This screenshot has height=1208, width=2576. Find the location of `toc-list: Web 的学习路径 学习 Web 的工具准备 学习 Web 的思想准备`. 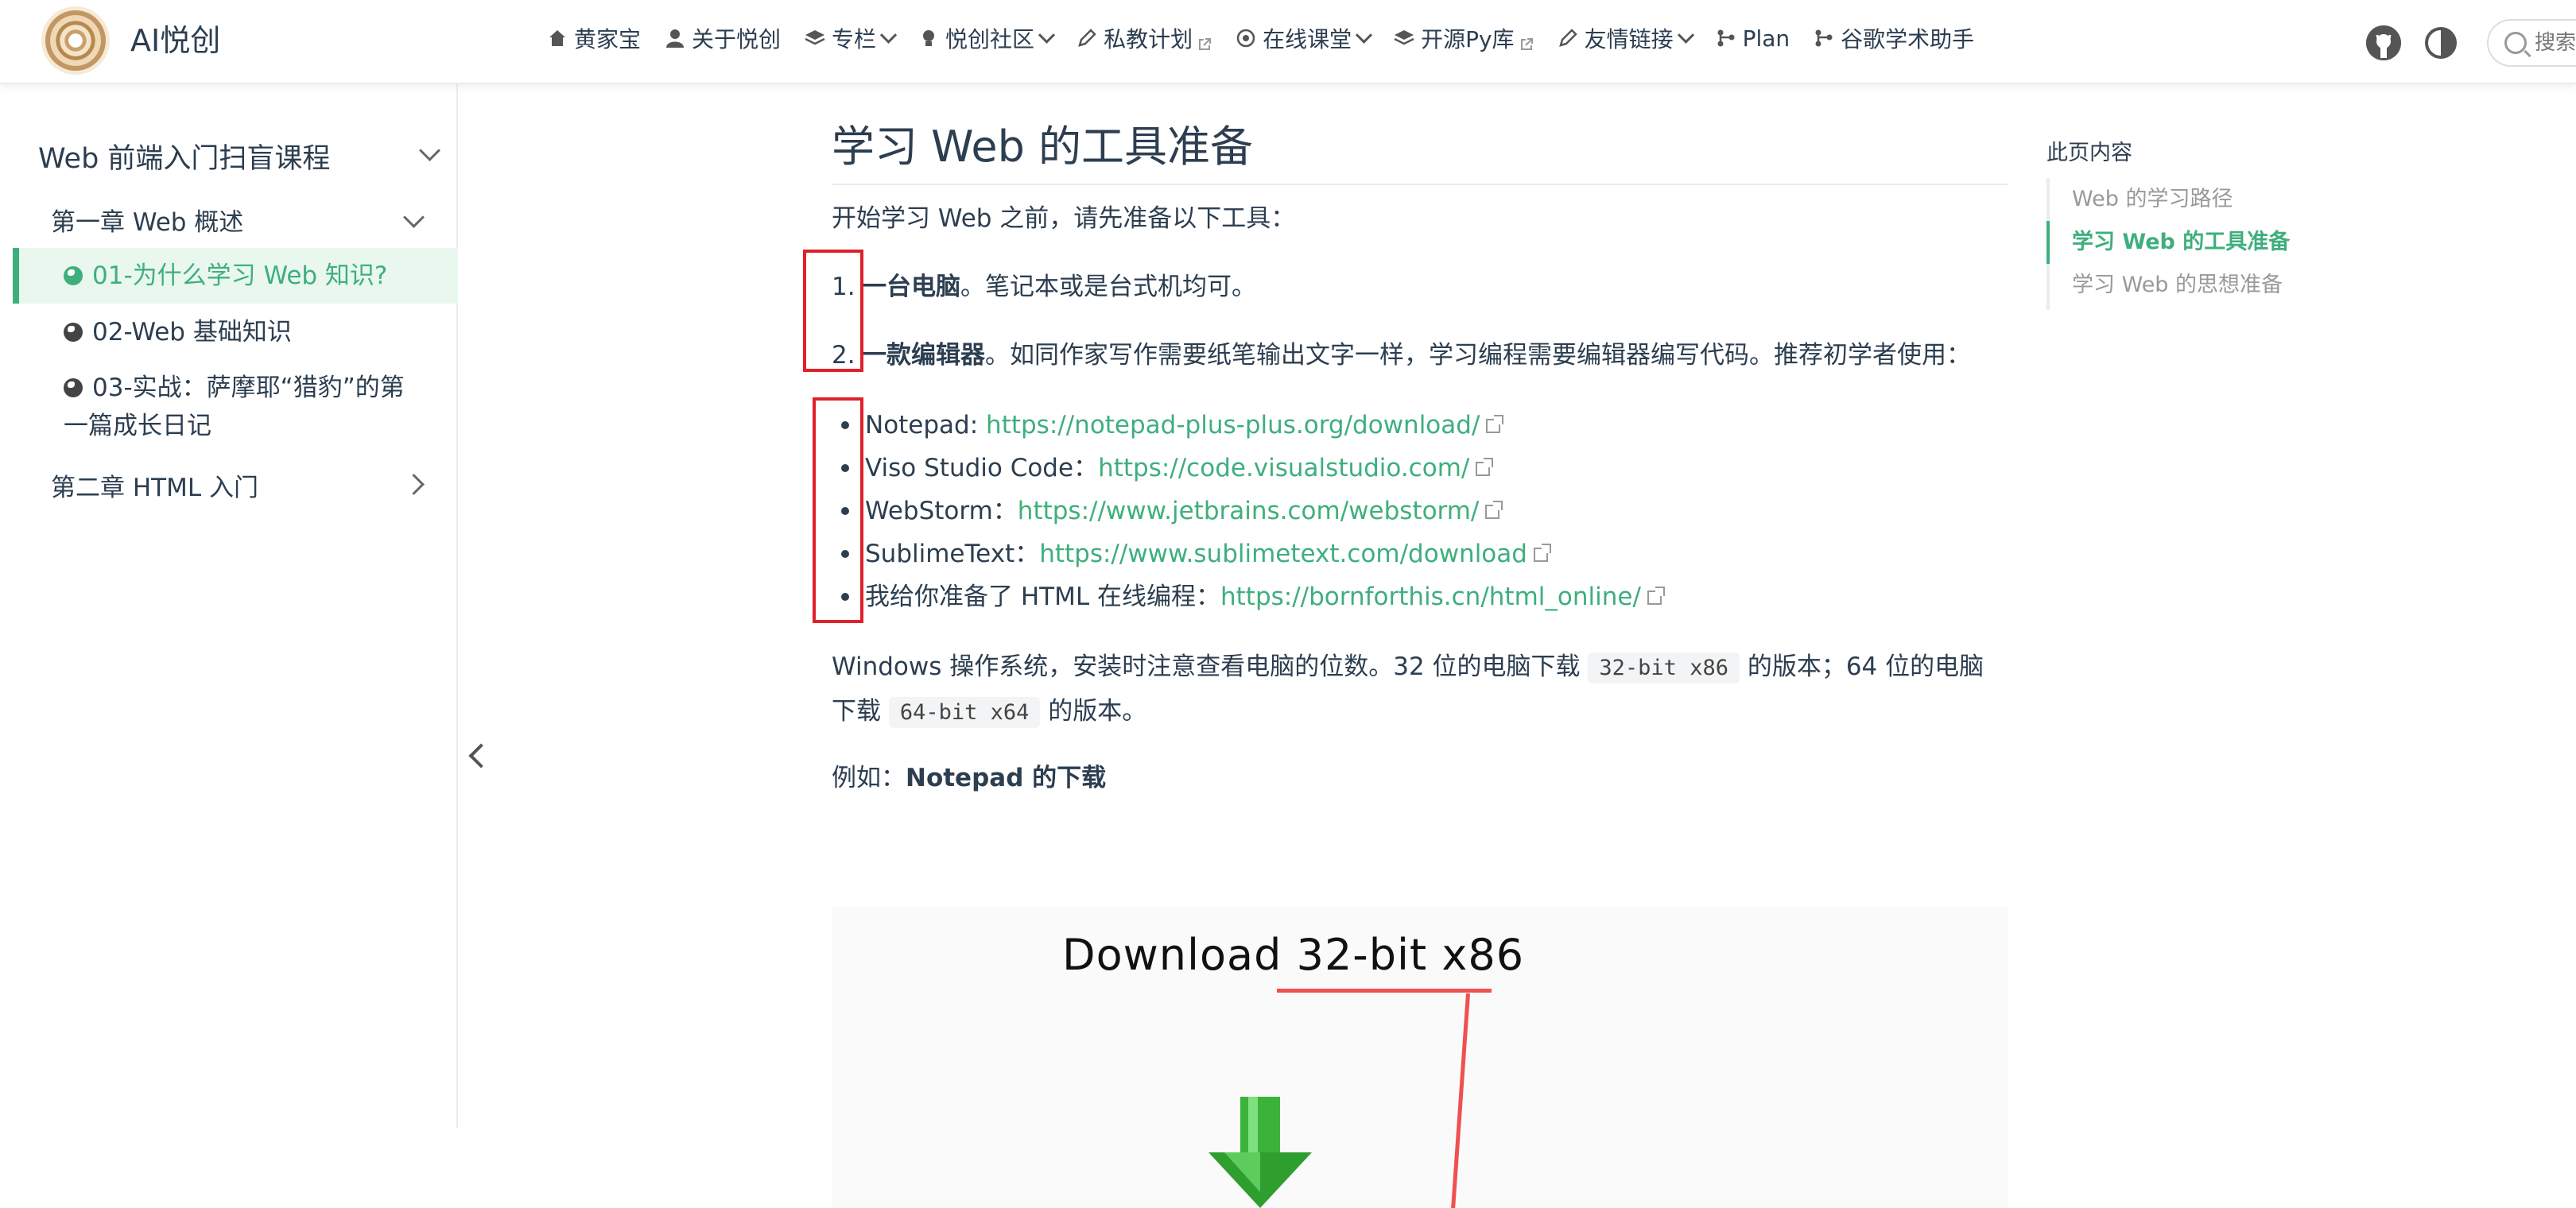

toc-list: Web 的学习路径 学习 Web 的工具准备 学习 Web 的思想准备 is located at coordinates (2191, 244).